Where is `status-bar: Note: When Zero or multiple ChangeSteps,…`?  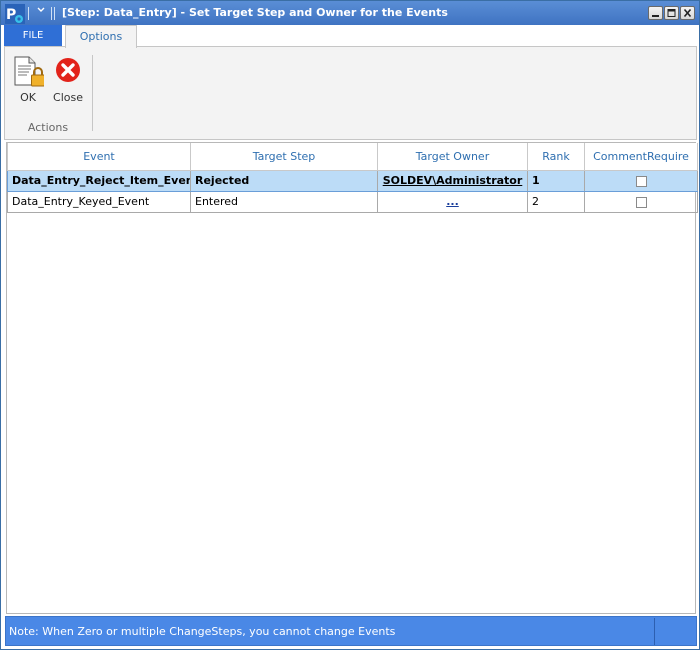
status-bar: Note: When Zero or multiple ChangeSteps,… is located at coordinates (351, 631).